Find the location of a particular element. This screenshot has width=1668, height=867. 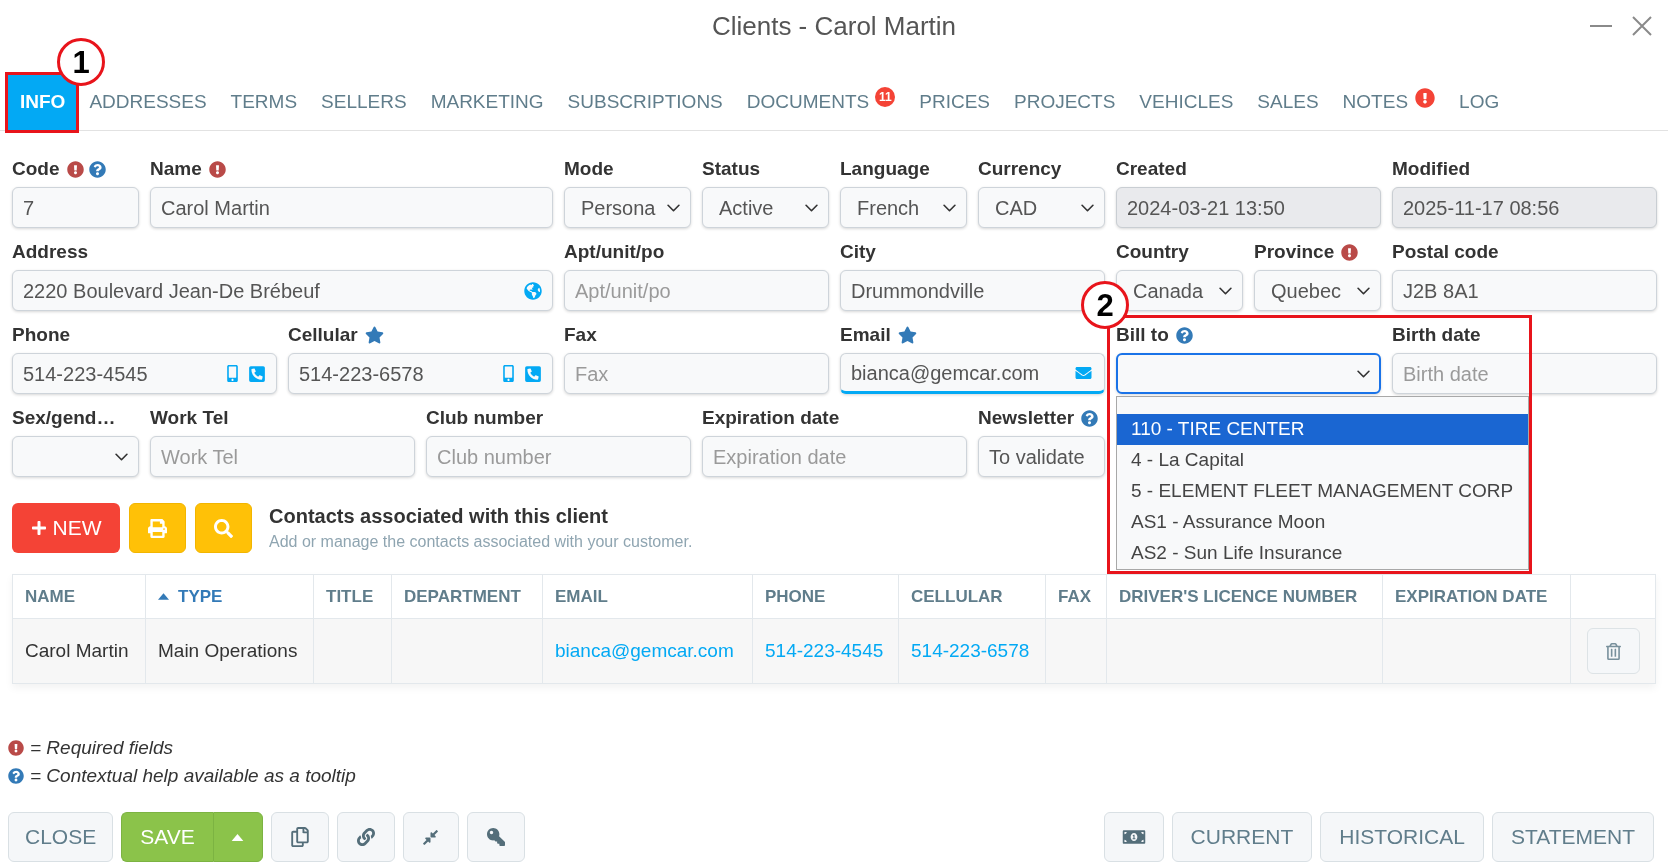

field-label: Phone is located at coordinates (41, 334).